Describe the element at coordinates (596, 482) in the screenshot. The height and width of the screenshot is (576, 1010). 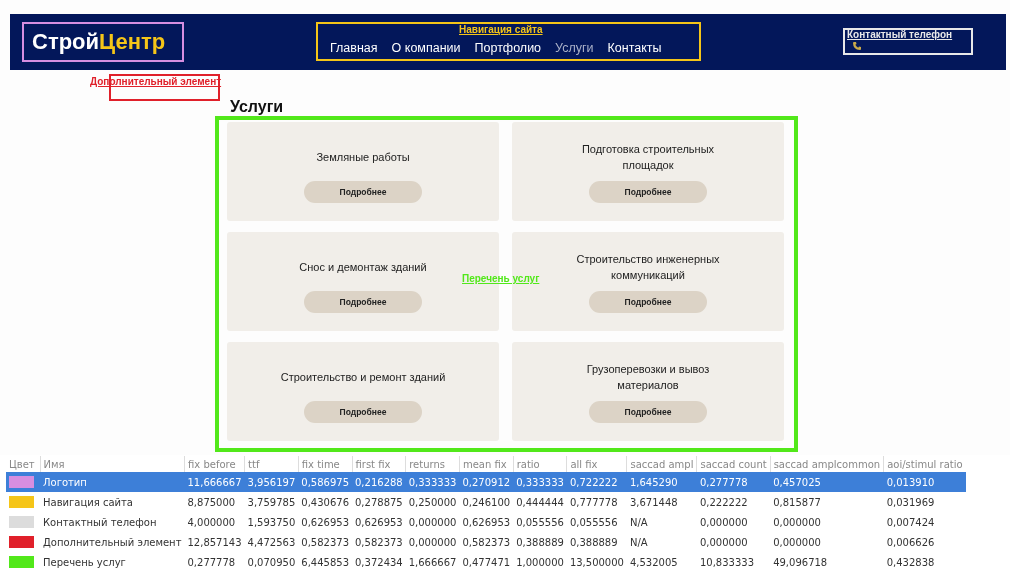
I see `table-cell: 0,722222` at that location.